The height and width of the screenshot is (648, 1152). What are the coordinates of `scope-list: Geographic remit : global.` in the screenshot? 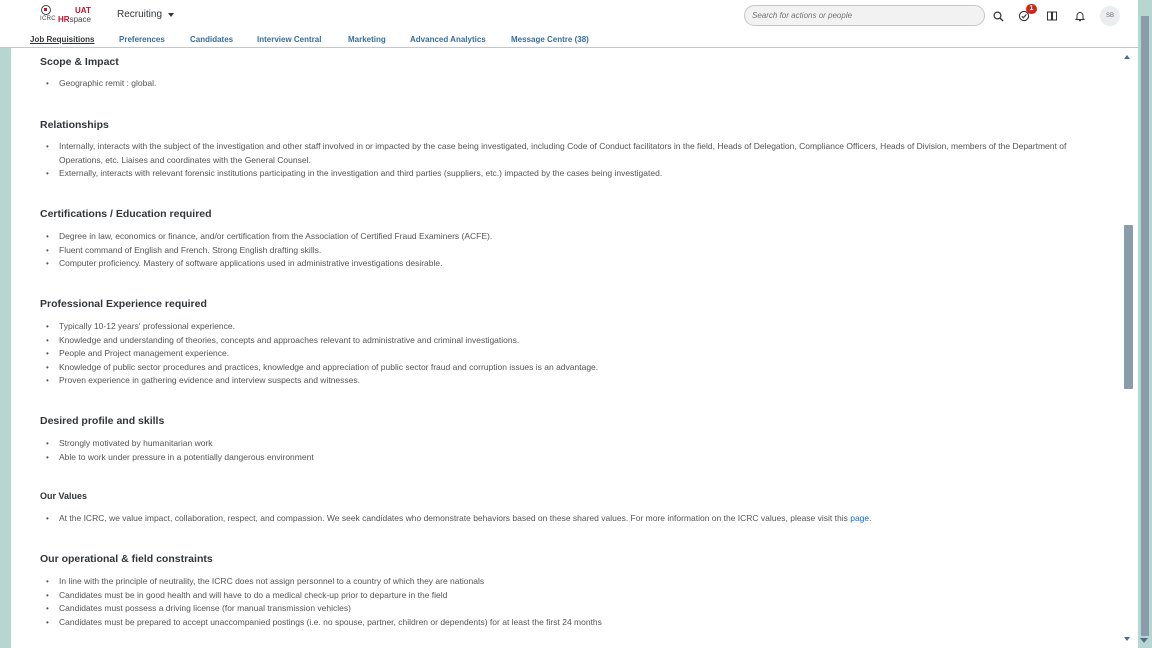 It's located at (561, 84).